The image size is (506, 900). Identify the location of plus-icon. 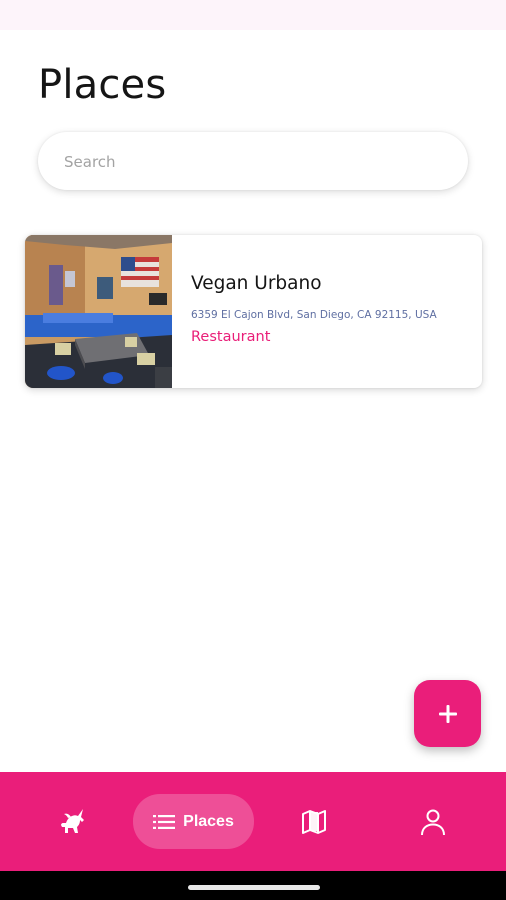
(447, 713).